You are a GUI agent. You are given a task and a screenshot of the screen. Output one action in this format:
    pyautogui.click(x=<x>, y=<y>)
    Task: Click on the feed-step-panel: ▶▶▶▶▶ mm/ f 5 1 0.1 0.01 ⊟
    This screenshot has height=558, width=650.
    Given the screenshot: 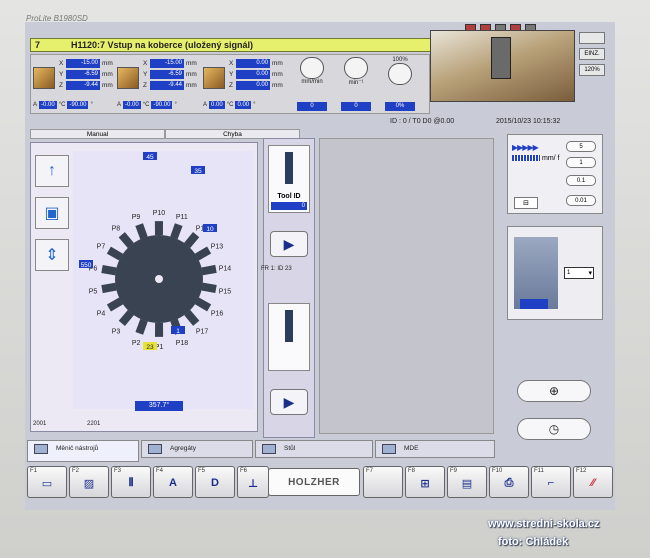 What is the action you would take?
    pyautogui.click(x=555, y=174)
    